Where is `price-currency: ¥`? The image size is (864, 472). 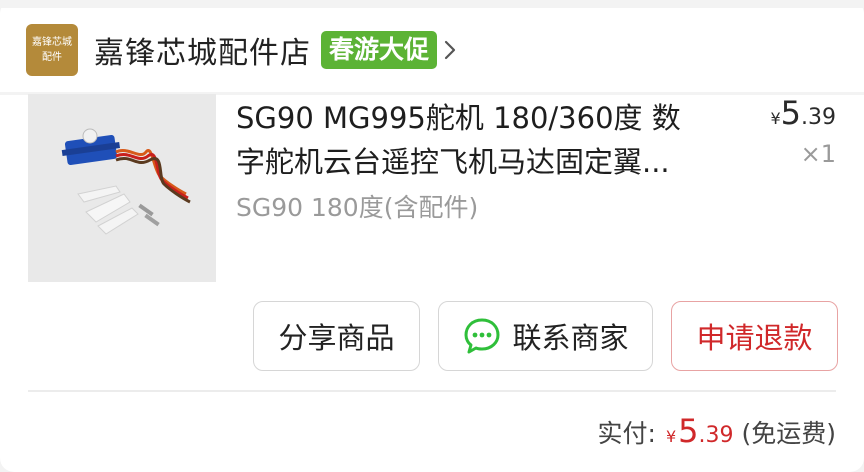
price-currency: ¥ is located at coordinates (775, 118).